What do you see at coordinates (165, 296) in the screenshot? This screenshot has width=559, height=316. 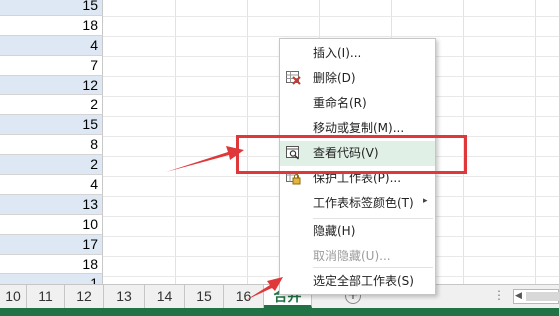 I see `sheet-tab: 14` at bounding box center [165, 296].